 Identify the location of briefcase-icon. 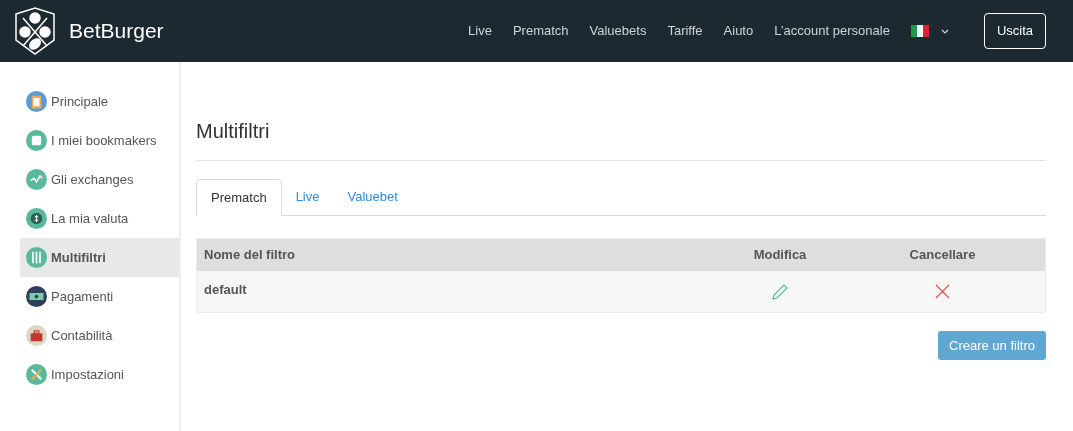
(36, 335).